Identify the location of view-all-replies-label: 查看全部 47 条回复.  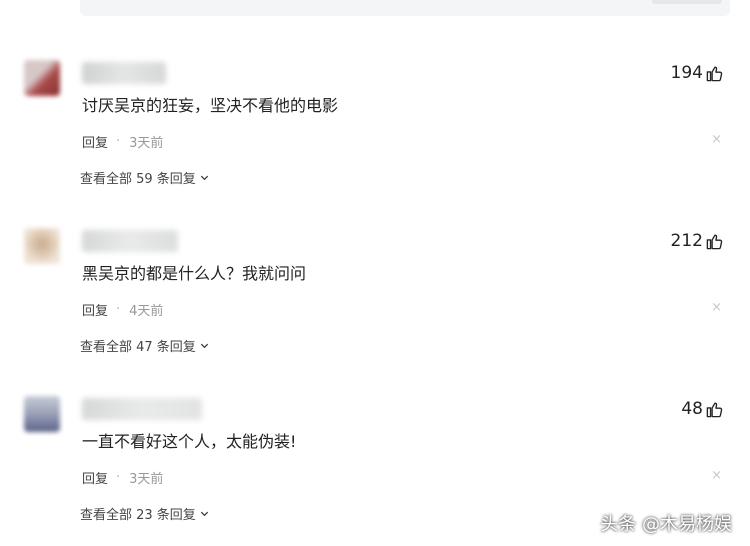
(138, 347).